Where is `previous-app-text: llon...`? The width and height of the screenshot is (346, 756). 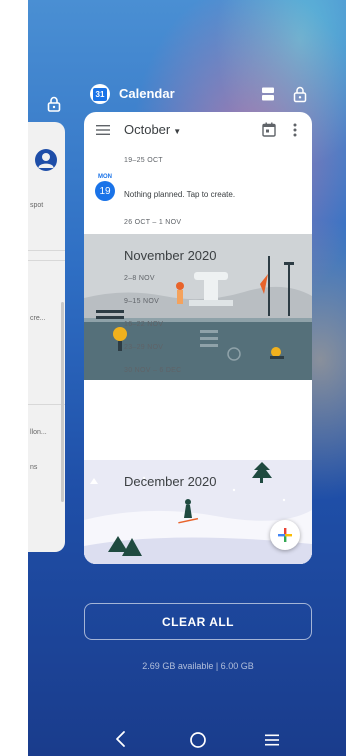
previous-app-text: llon... is located at coordinates (38, 432).